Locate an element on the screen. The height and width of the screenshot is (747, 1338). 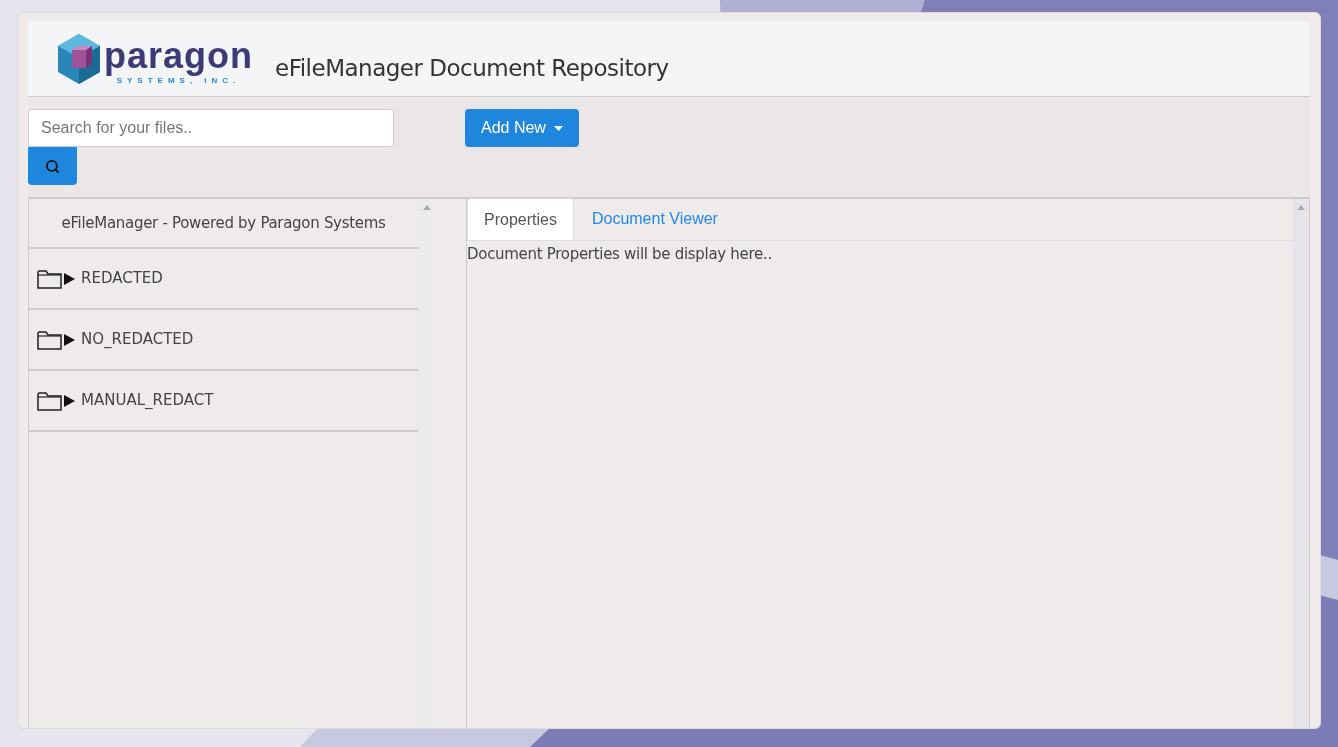
properties-message: Document Properties will be display here.. is located at coordinates (620, 254).